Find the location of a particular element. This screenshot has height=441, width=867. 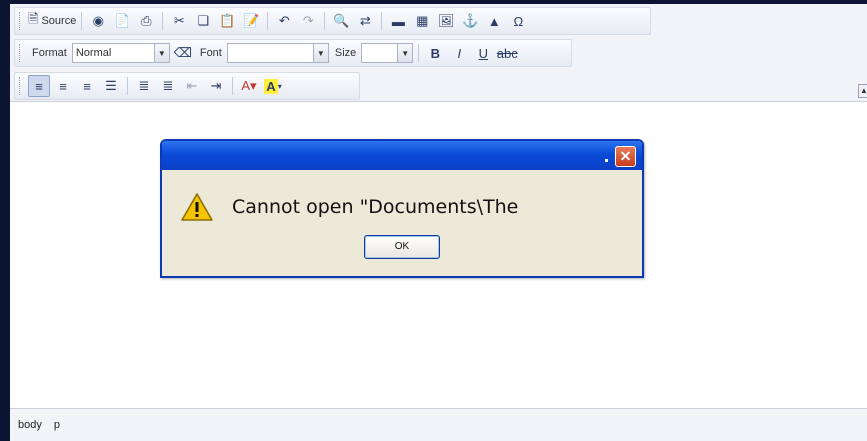

strikethrough-icon: abc is located at coordinates (507, 53).